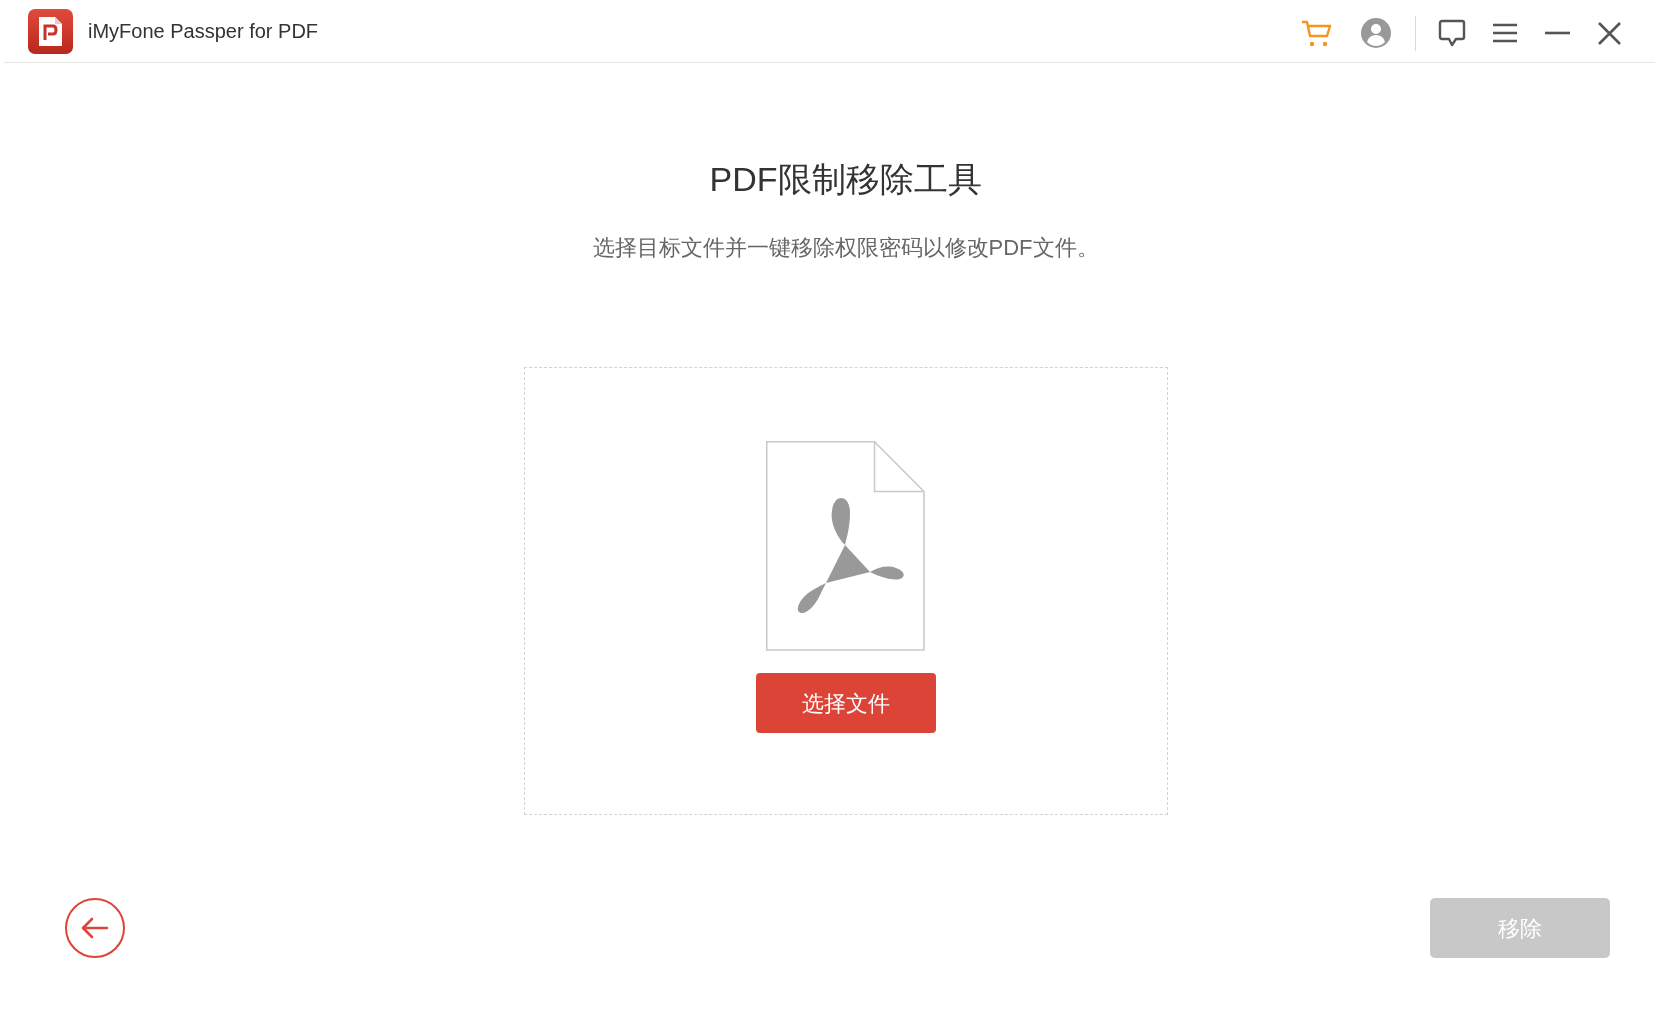 This screenshot has height=1017, width=1659. What do you see at coordinates (845, 546) in the screenshot?
I see `pdf-file-icon` at bounding box center [845, 546].